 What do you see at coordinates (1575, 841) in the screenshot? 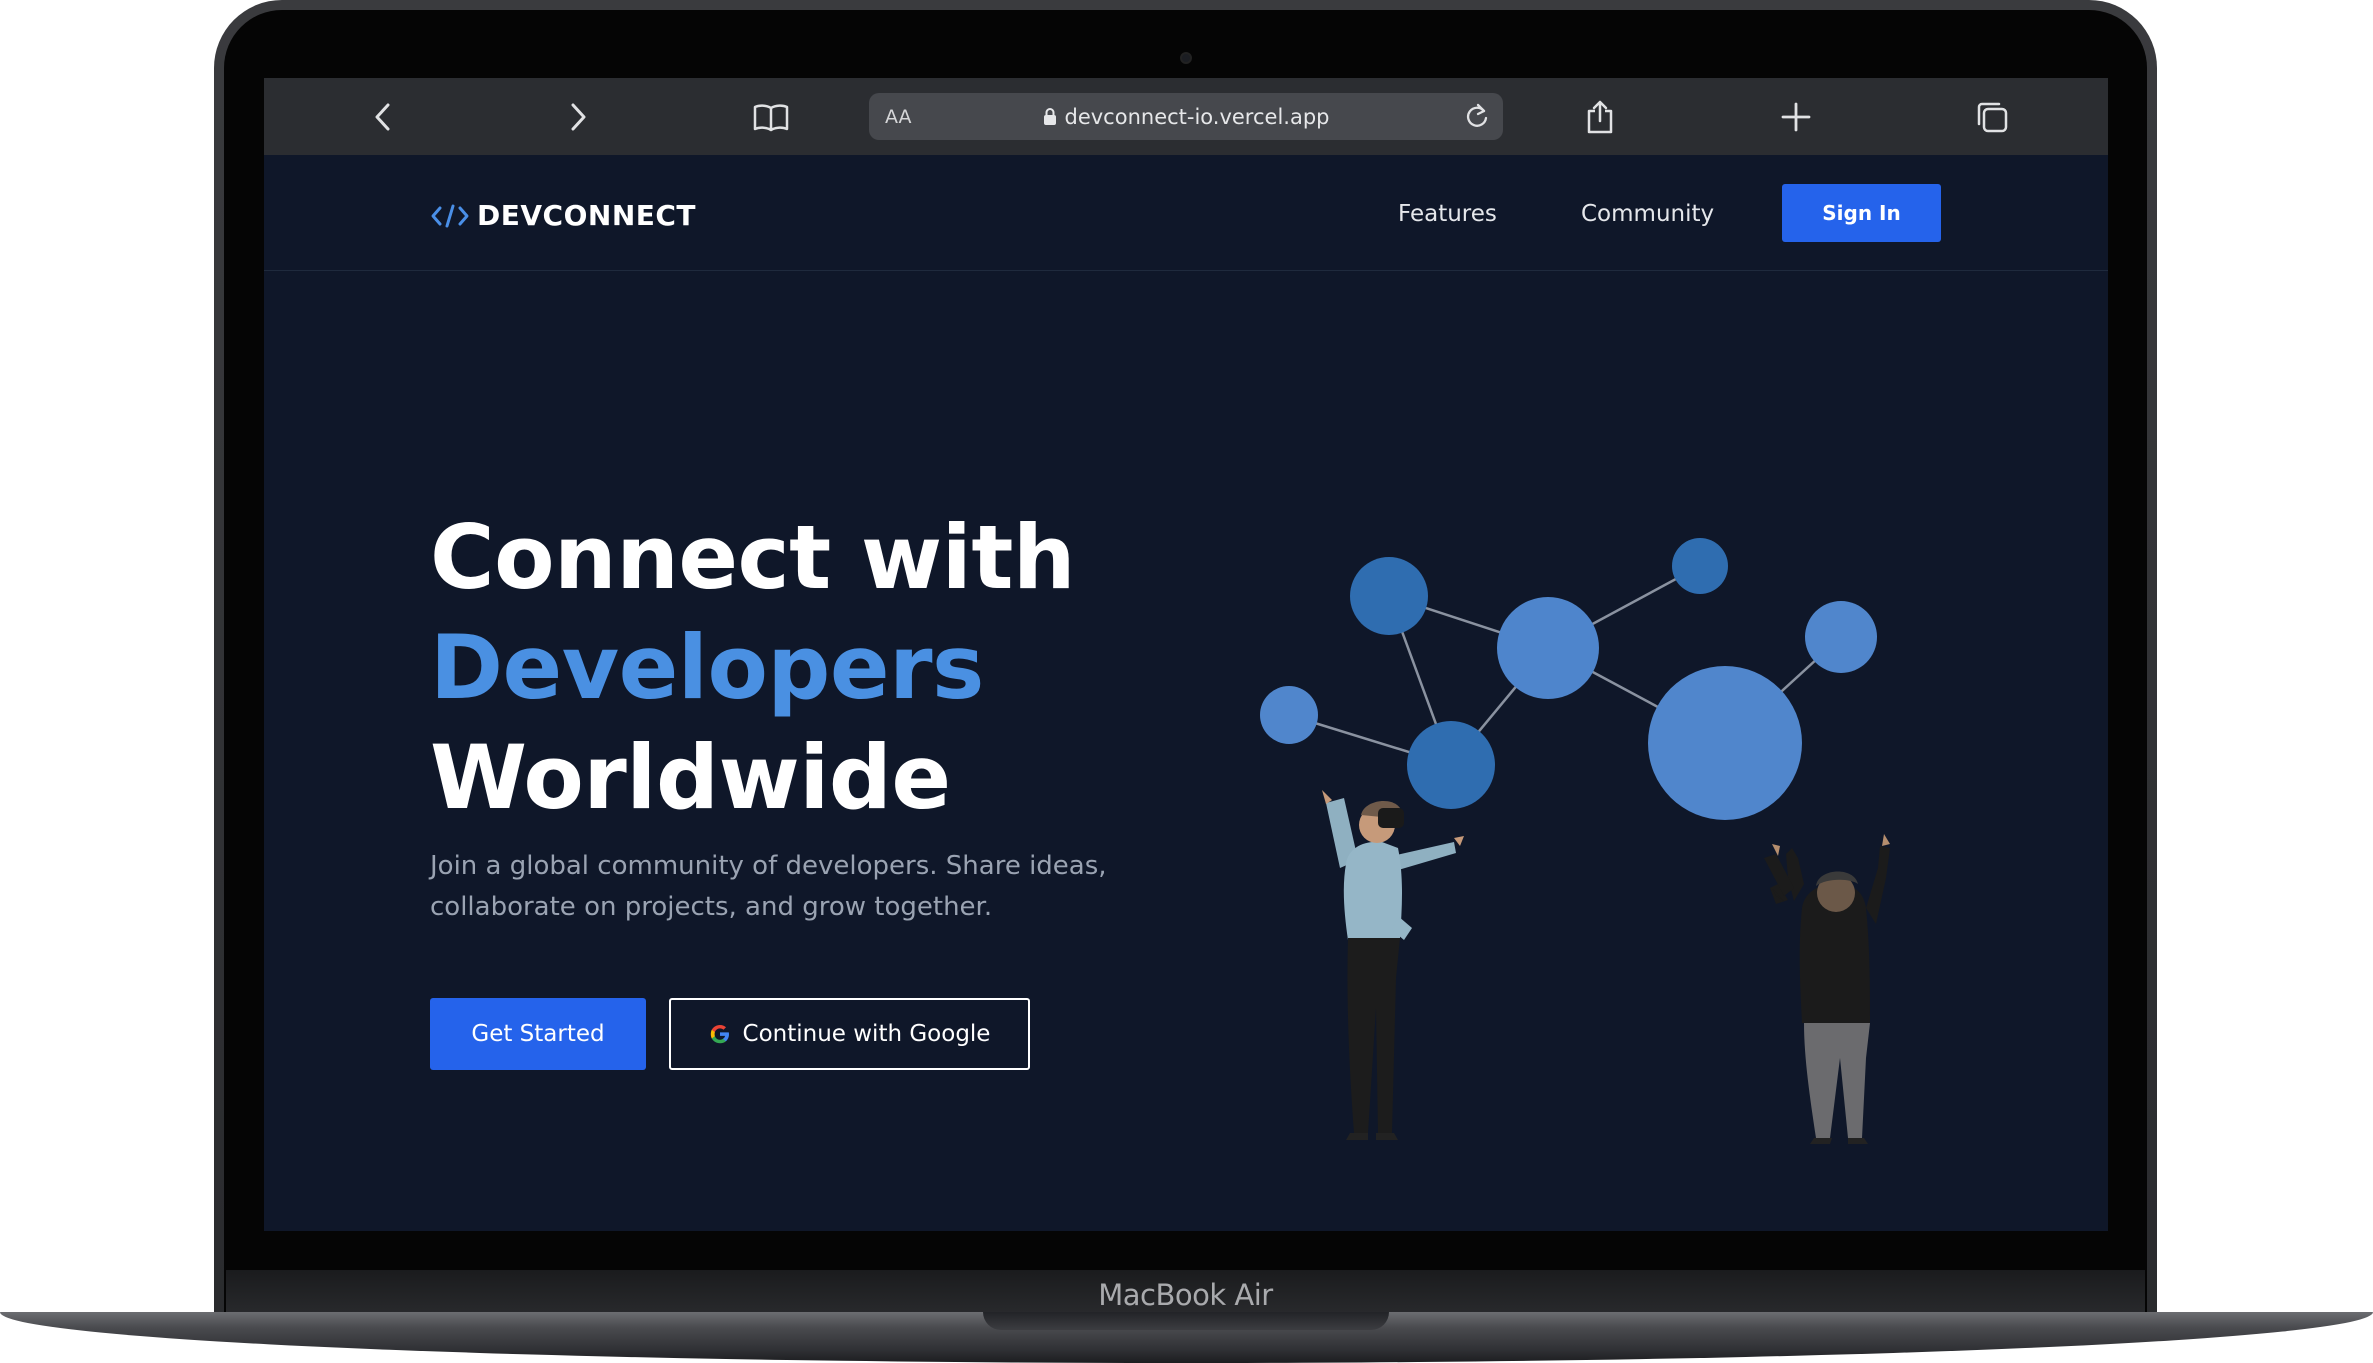
I see `network-illustration` at bounding box center [1575, 841].